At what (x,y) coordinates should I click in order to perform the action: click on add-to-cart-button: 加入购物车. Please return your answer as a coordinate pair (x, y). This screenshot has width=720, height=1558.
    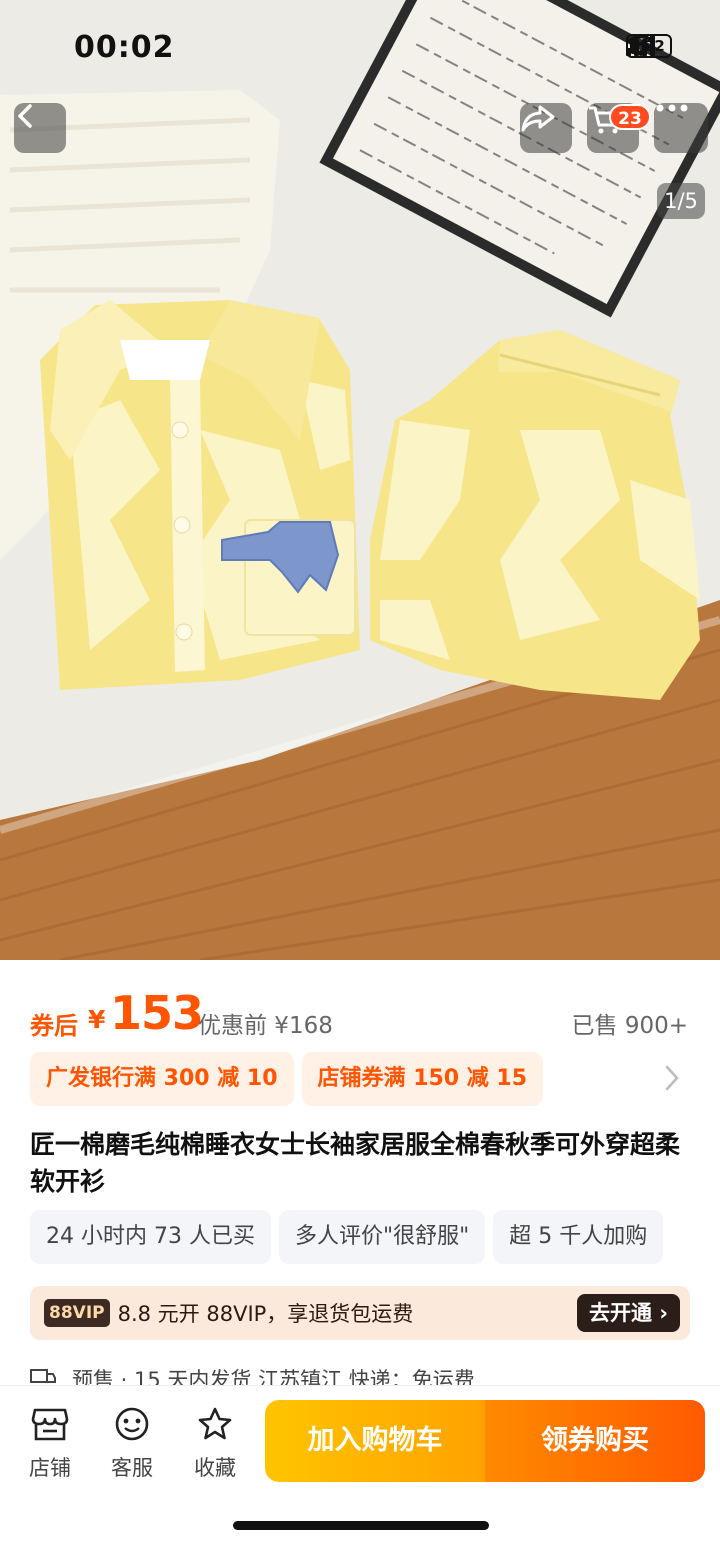
    Looking at the image, I should click on (375, 1441).